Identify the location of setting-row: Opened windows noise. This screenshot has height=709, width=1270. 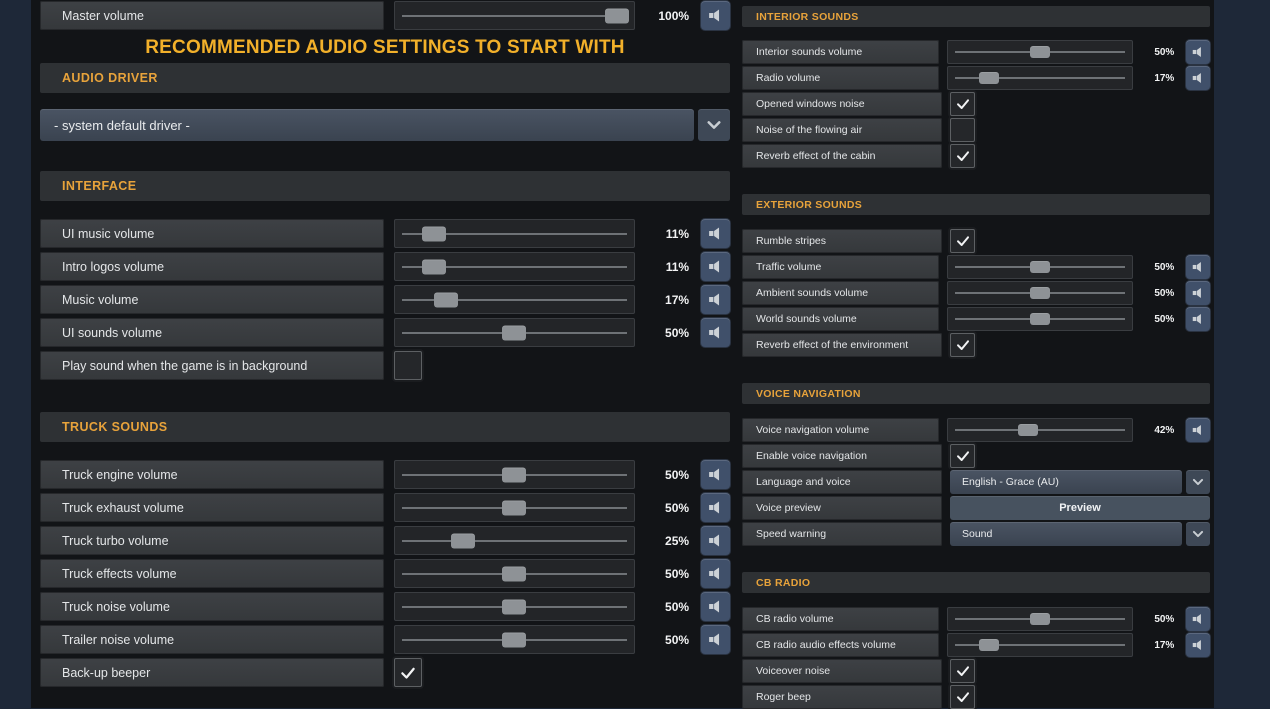
(976, 104).